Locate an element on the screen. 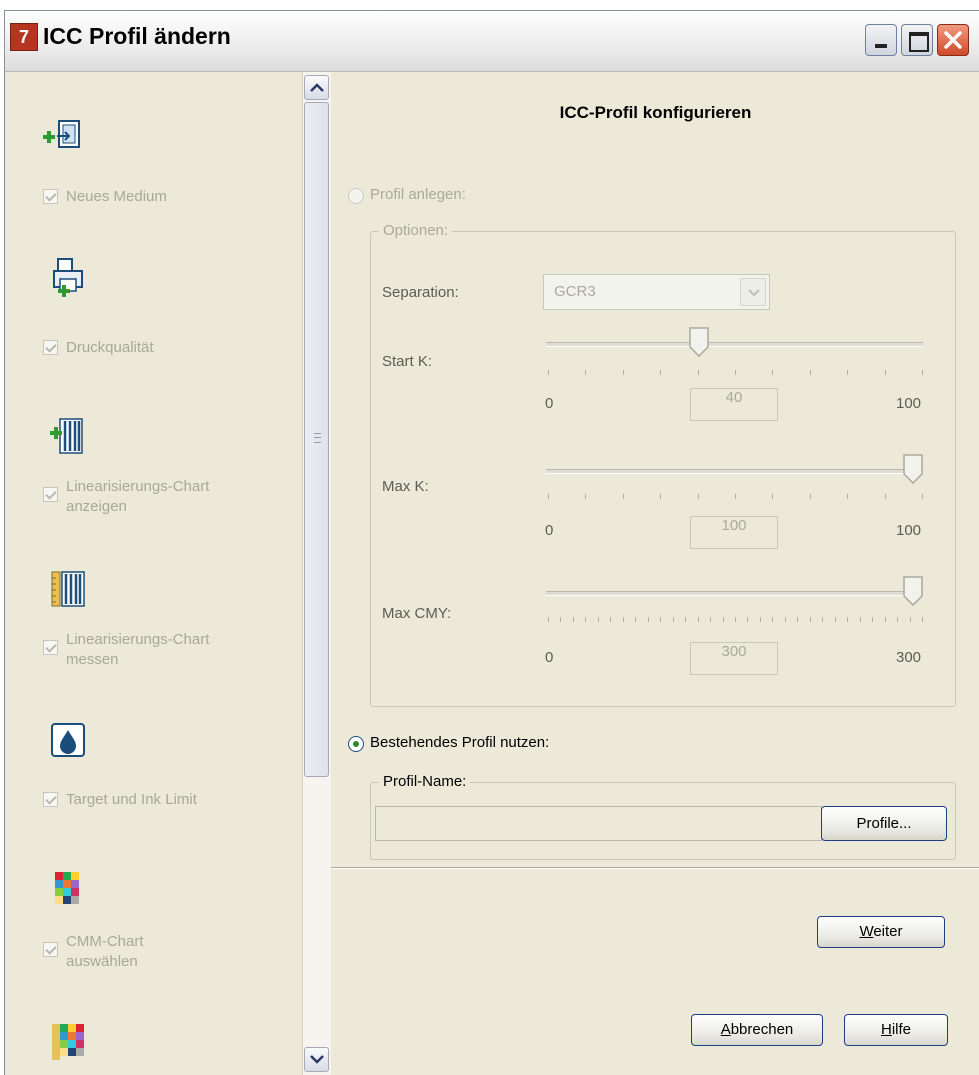 The height and width of the screenshot is (1075, 979). next-label-rest: eiter is located at coordinates (888, 931).